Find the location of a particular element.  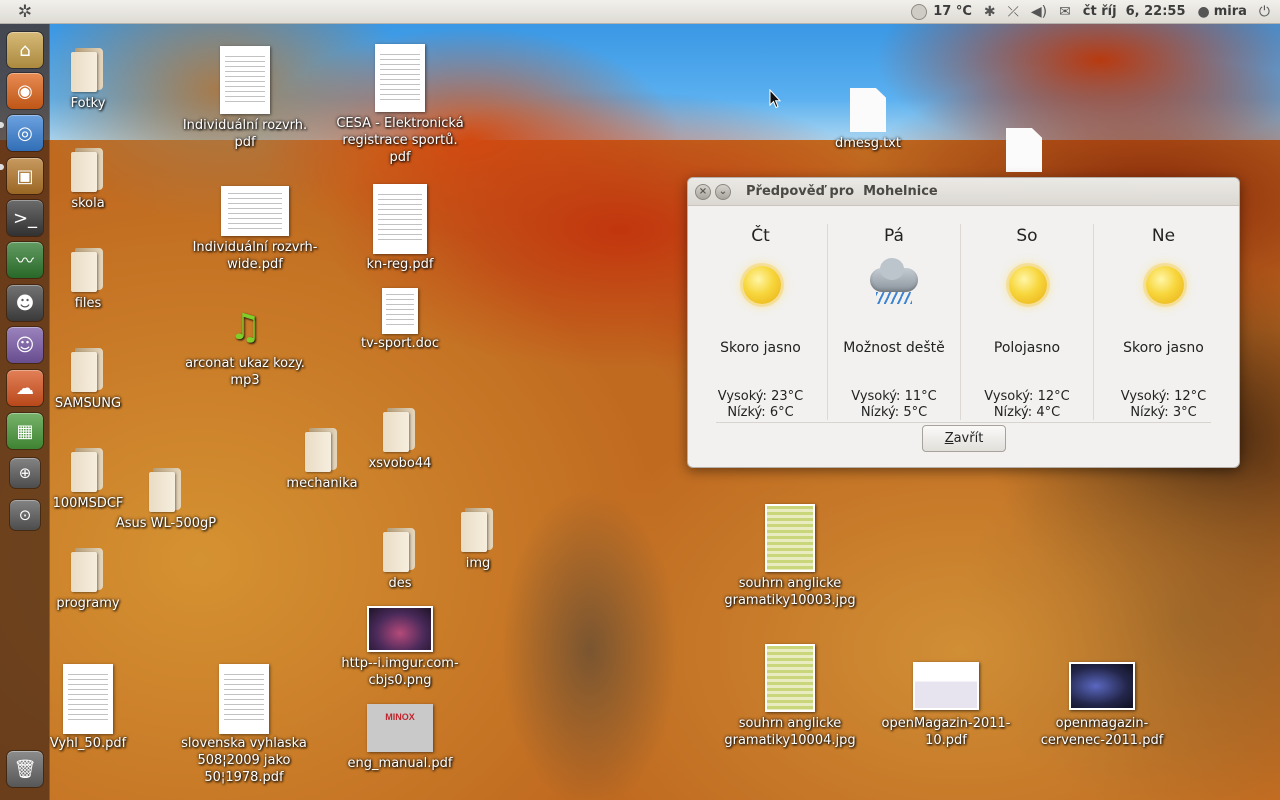

bluetooth-icon: ✱ is located at coordinates (990, 12).